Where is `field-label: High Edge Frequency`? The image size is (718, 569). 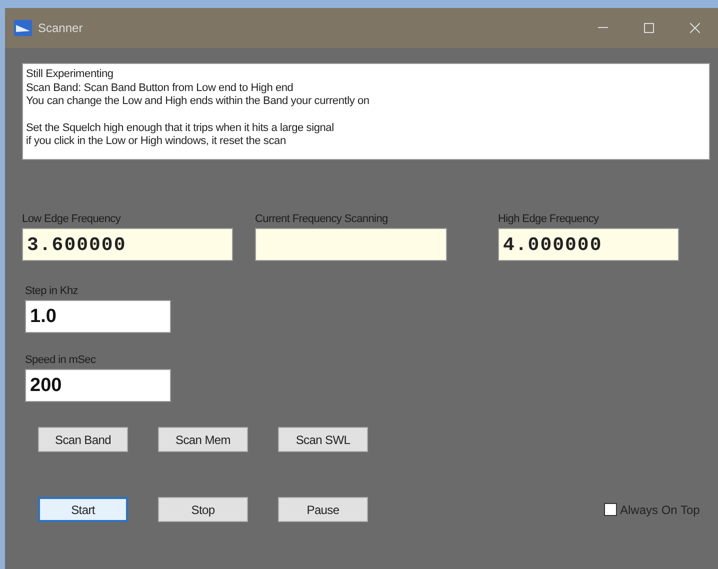 field-label: High Edge Frequency is located at coordinates (549, 219).